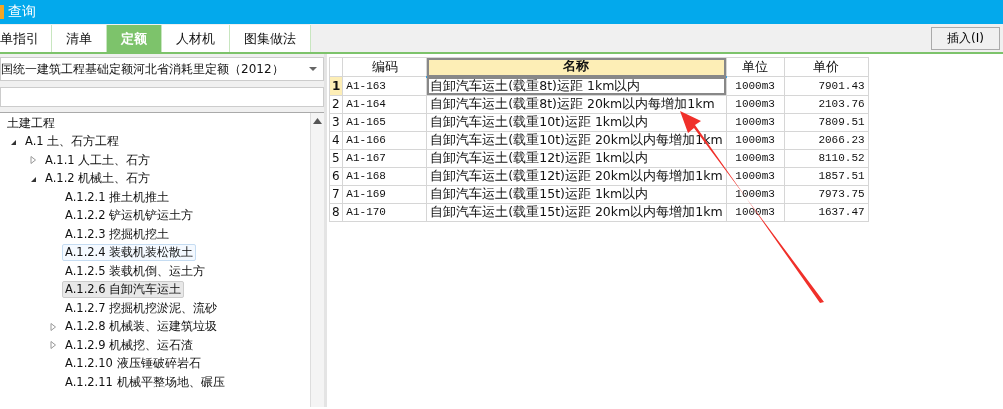  Describe the element at coordinates (755, 67) in the screenshot. I see `column-header: 单位` at that location.